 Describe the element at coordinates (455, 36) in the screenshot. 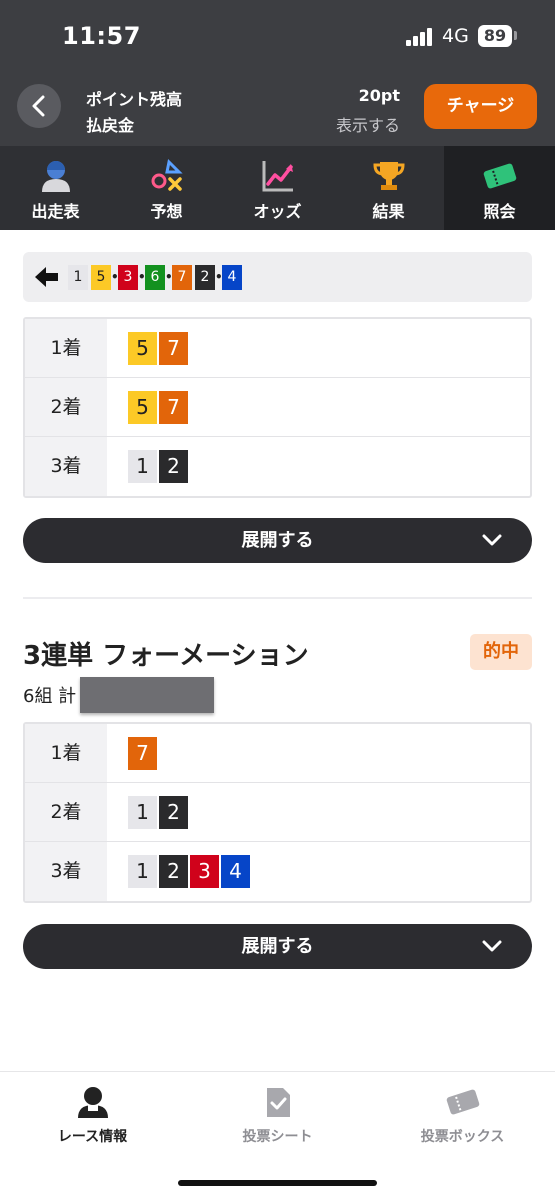

I see `network-label: 4G` at that location.